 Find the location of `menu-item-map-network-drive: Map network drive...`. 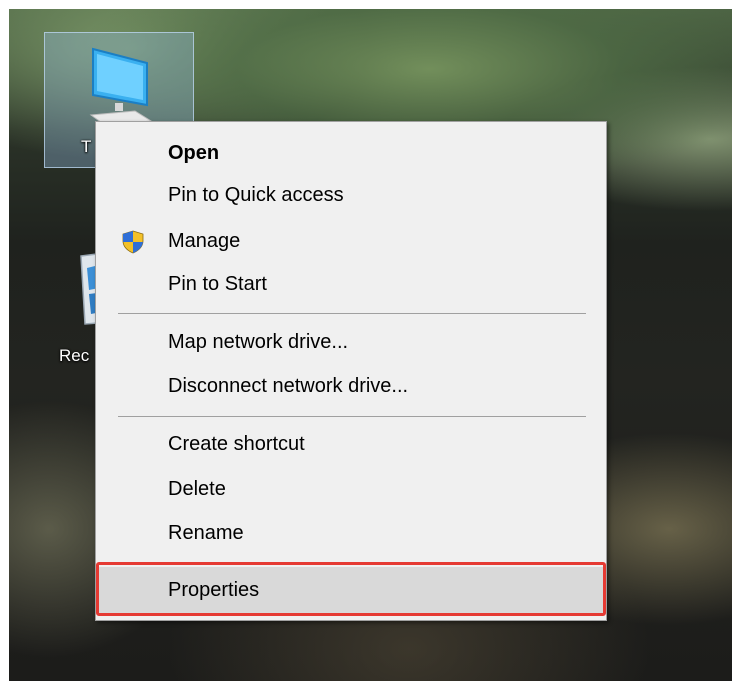

menu-item-map-network-drive: Map network drive... is located at coordinates (351, 342).